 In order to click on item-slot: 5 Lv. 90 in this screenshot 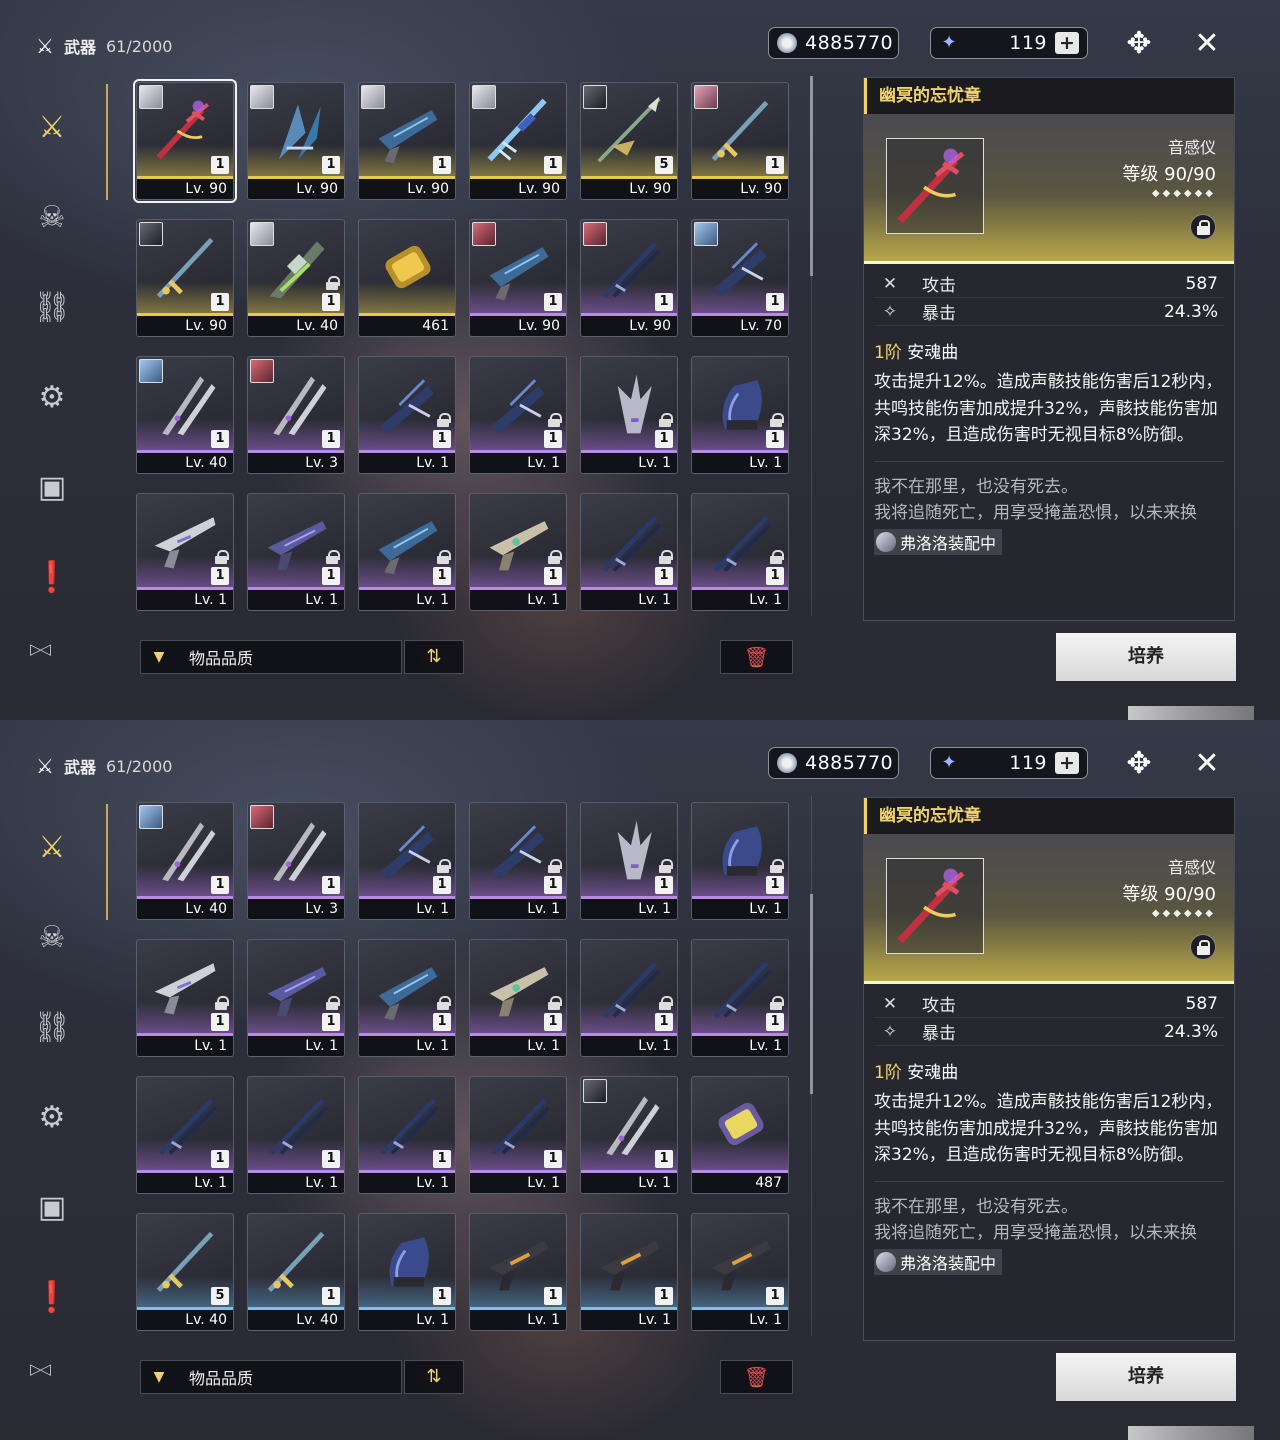, I will do `click(629, 141)`.